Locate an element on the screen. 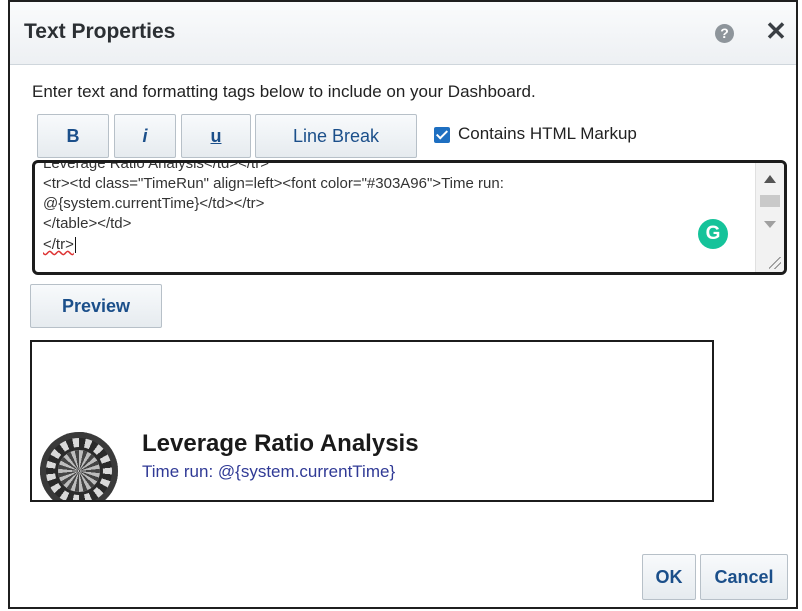 The width and height of the screenshot is (802, 611). dialog-title: Text Properties is located at coordinates (100, 31).